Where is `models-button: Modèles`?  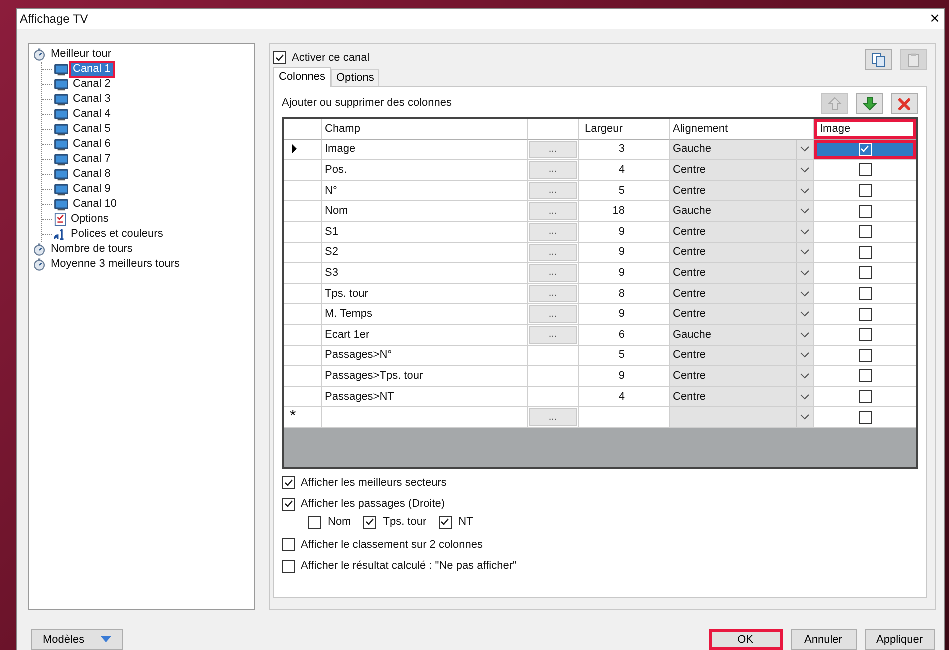 models-button: Modèles is located at coordinates (77, 639).